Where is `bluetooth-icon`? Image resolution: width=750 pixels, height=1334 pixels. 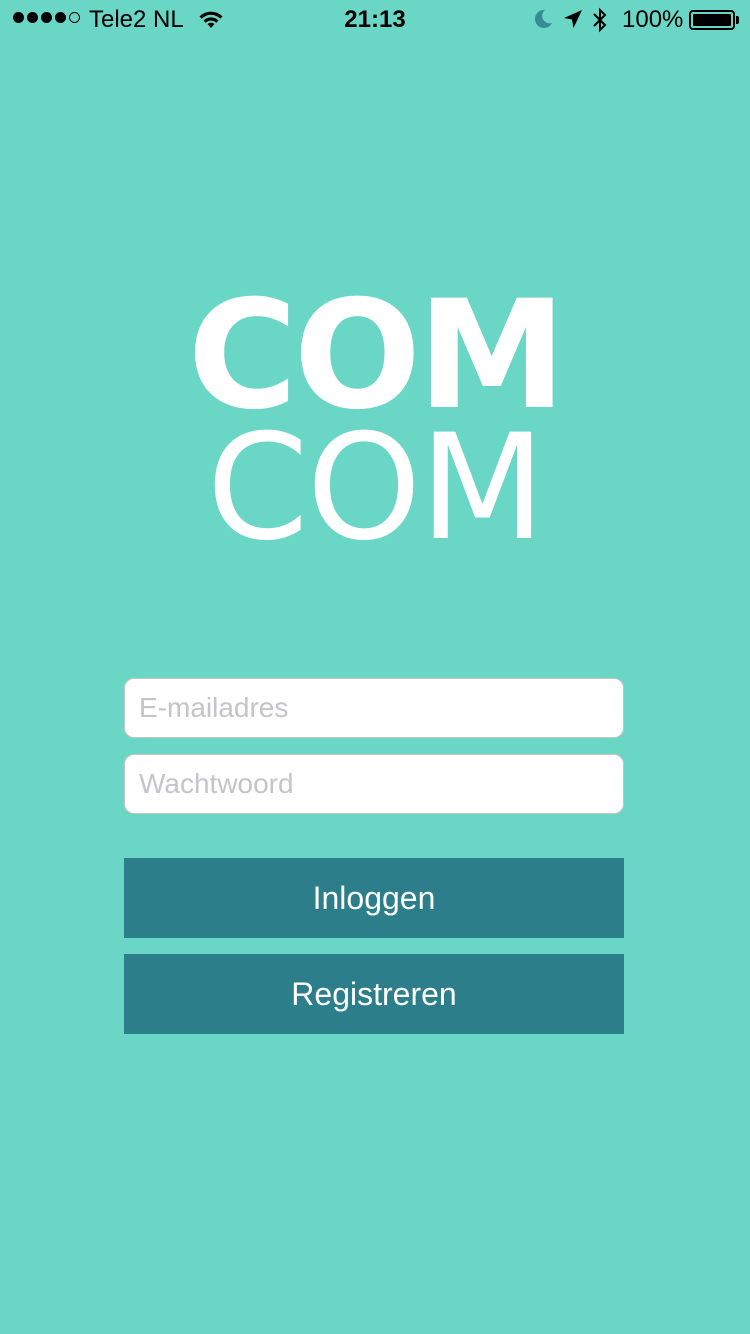
bluetooth-icon is located at coordinates (600, 23).